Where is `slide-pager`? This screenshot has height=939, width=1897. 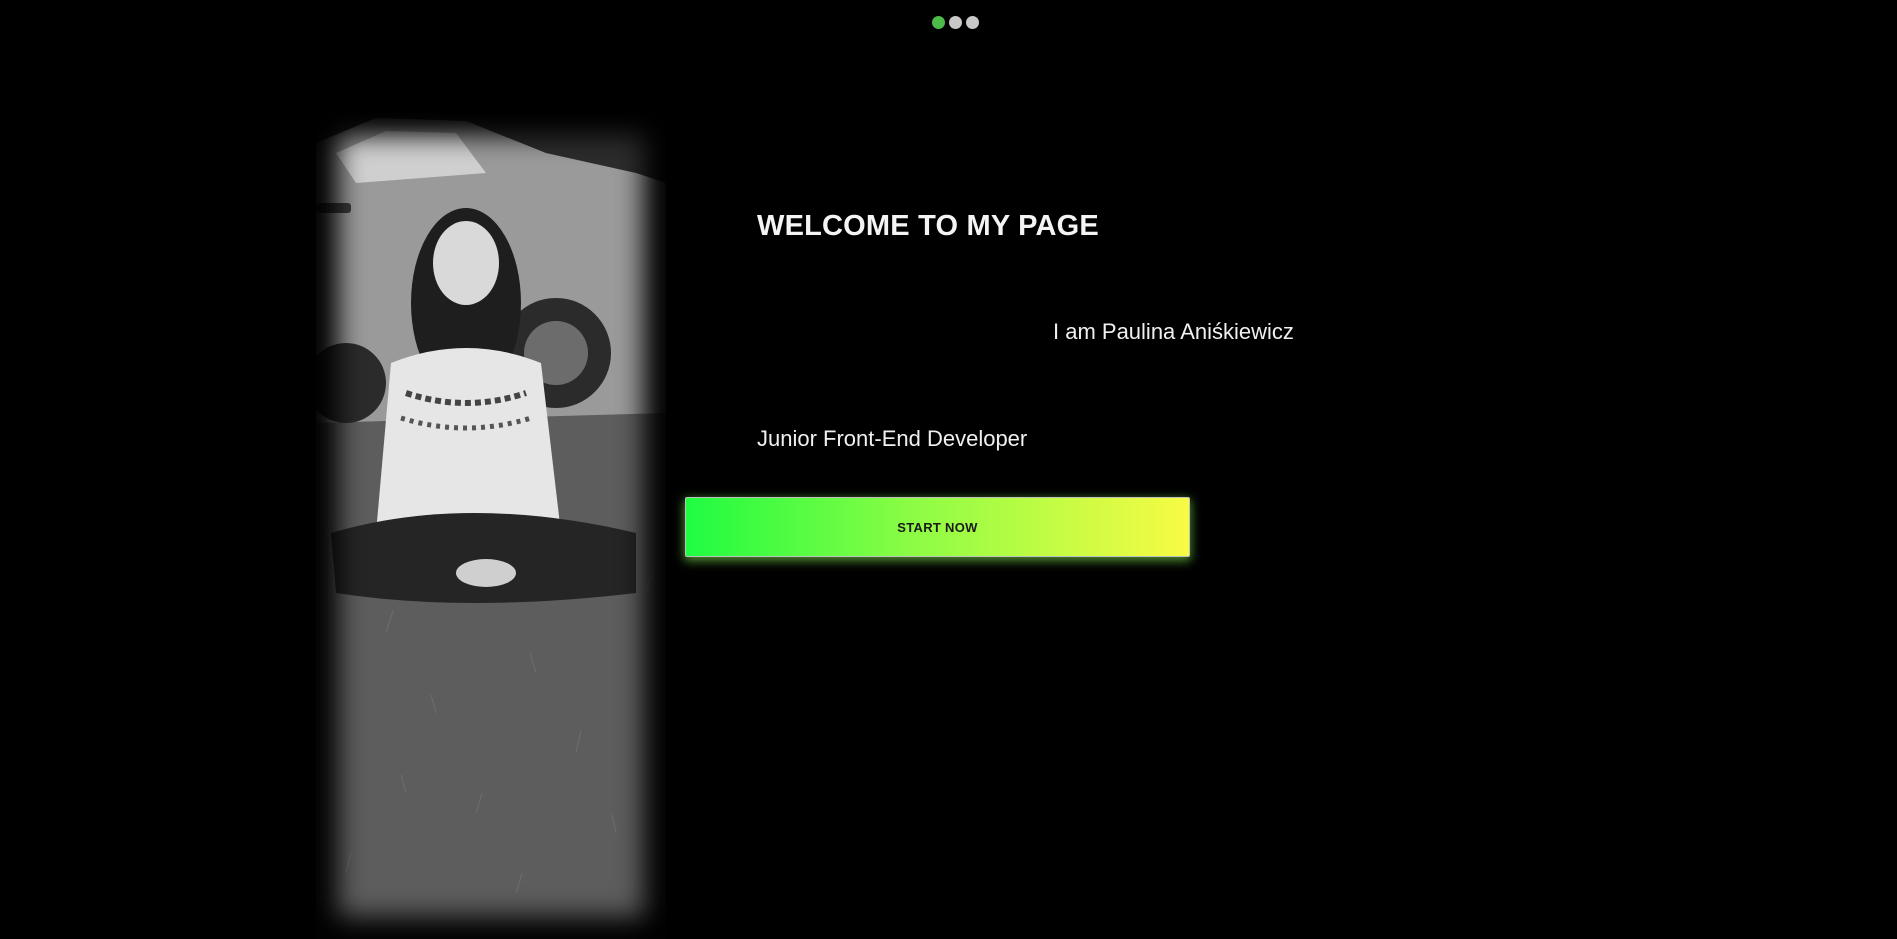 slide-pager is located at coordinates (955, 22).